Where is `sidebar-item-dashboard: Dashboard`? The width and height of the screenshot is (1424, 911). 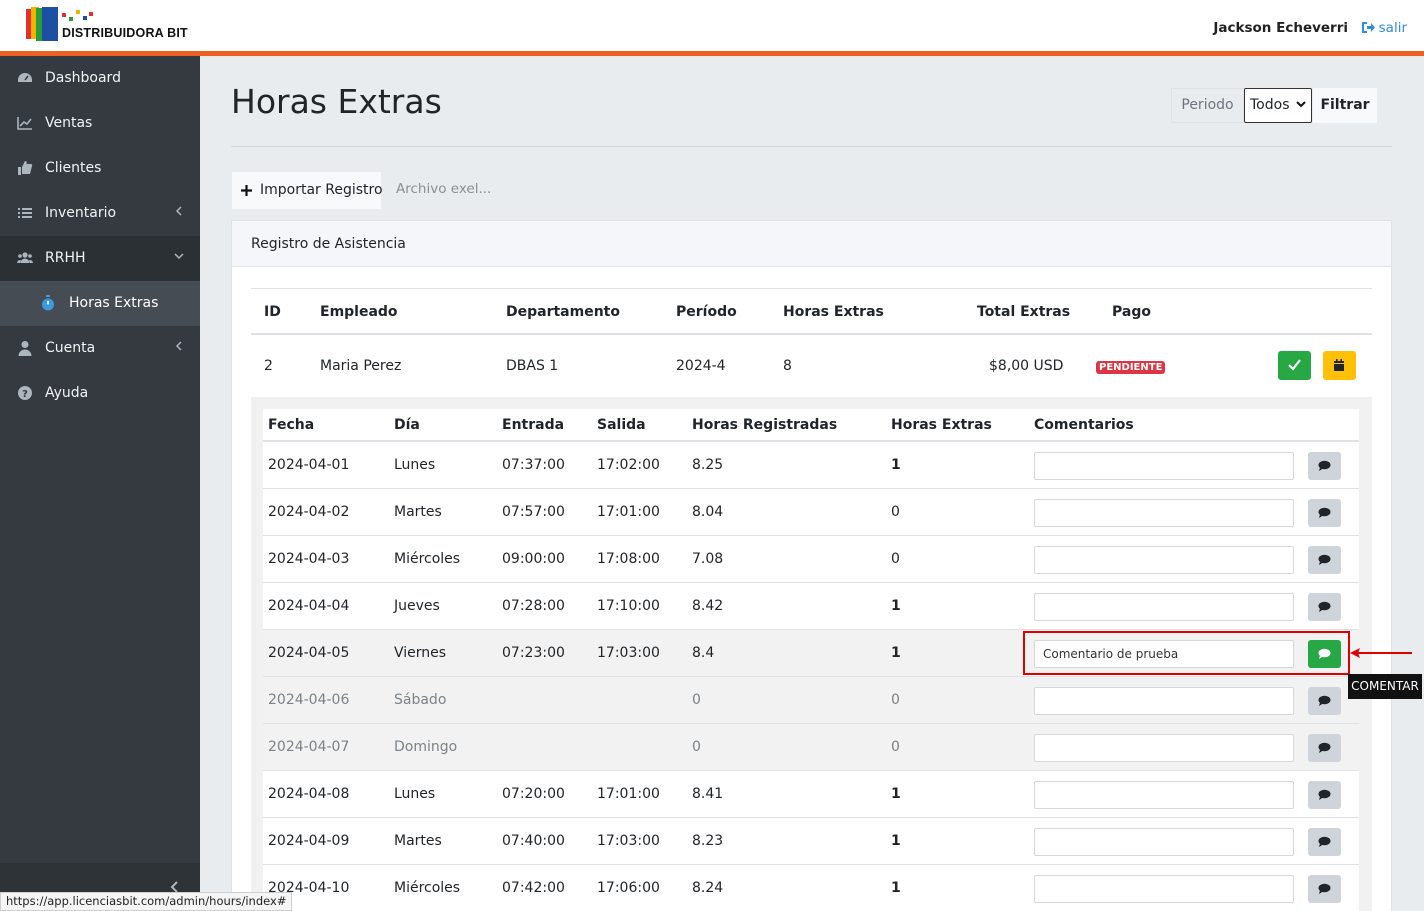
sidebar-item-dashboard: Dashboard is located at coordinates (100, 78).